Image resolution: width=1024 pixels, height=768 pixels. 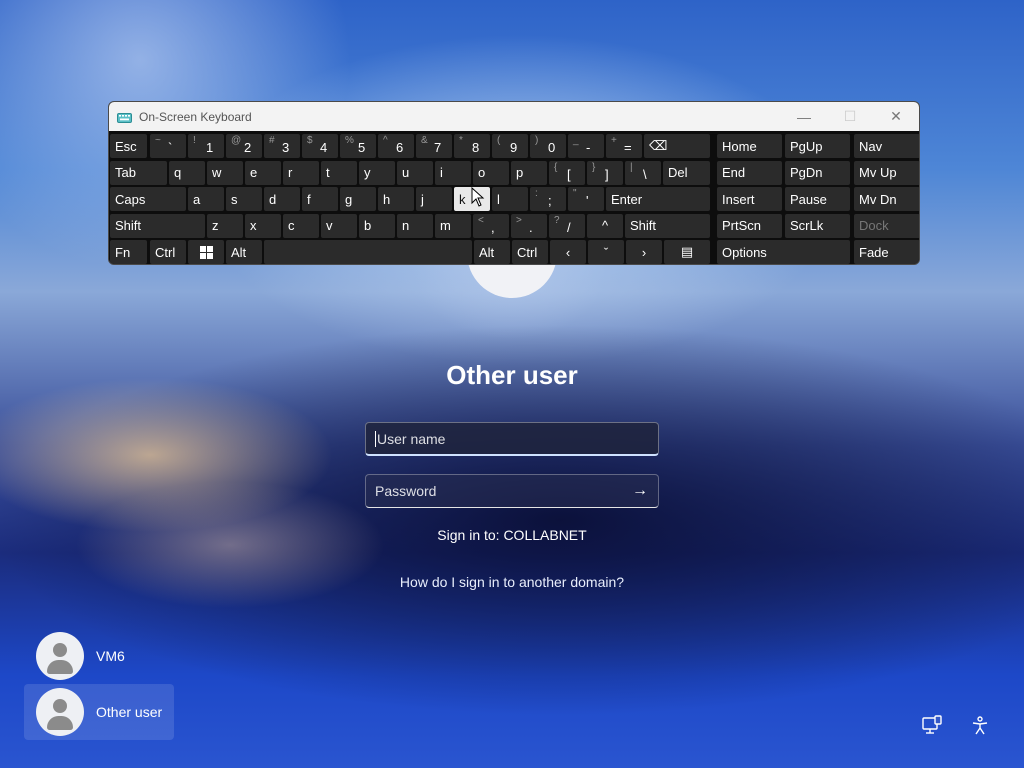 I want to click on key-q: q, so click(x=187, y=172).